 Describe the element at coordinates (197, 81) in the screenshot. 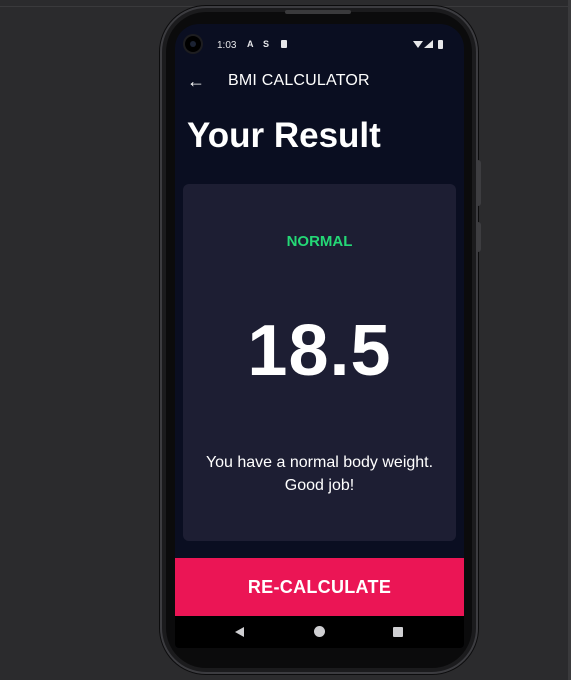

I see `arrow-back-icon: ←` at that location.